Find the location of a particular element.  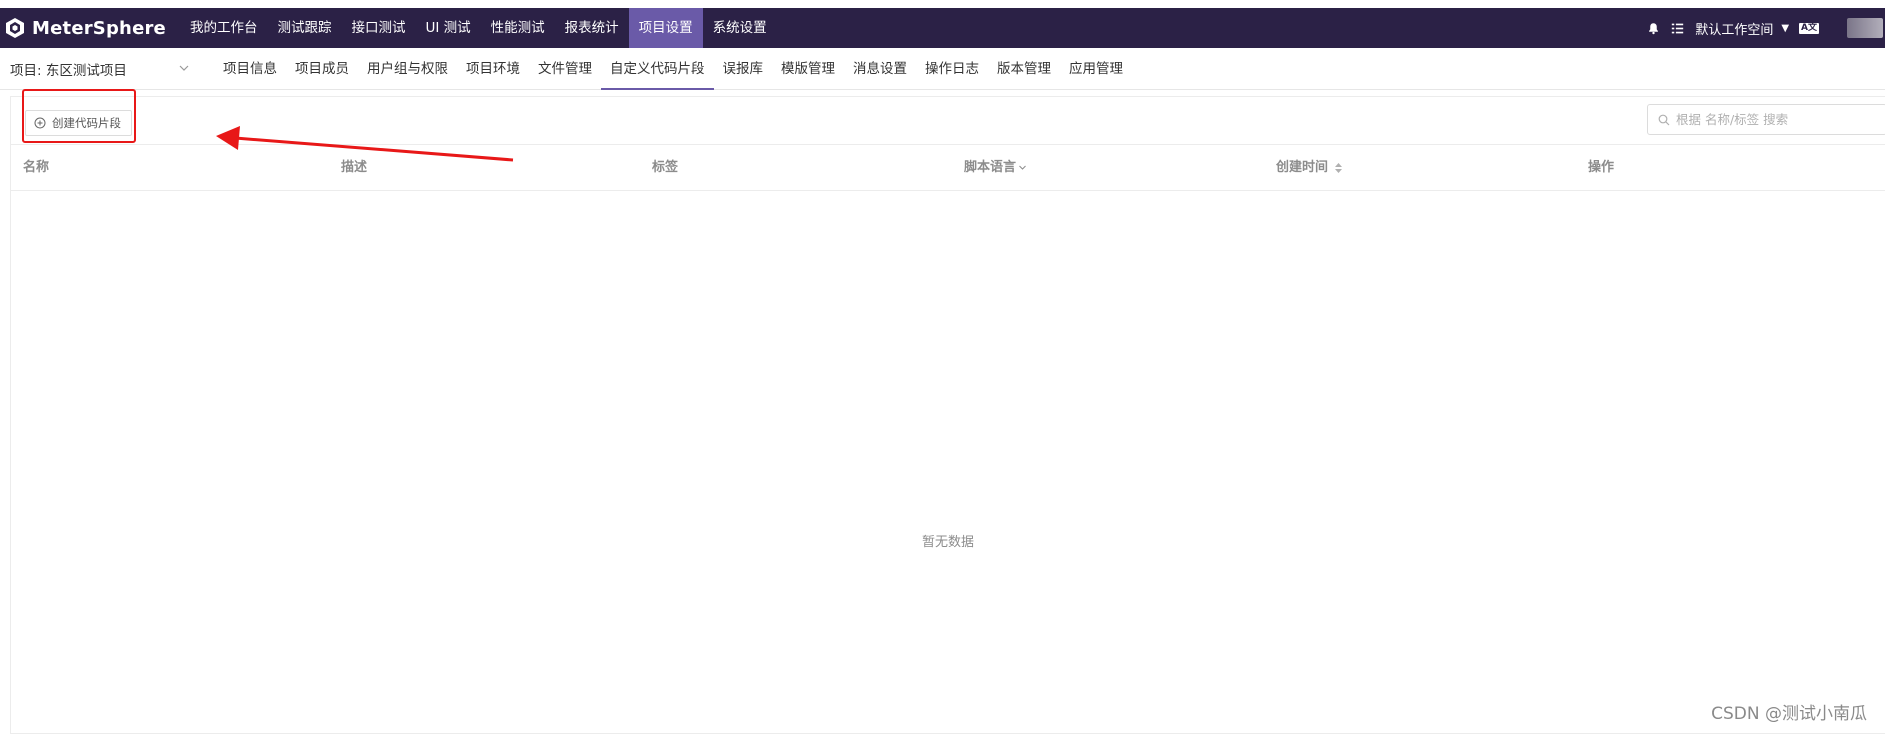

top-right-tools: 默认工作空间 ▼ A文 is located at coordinates (1763, 28).